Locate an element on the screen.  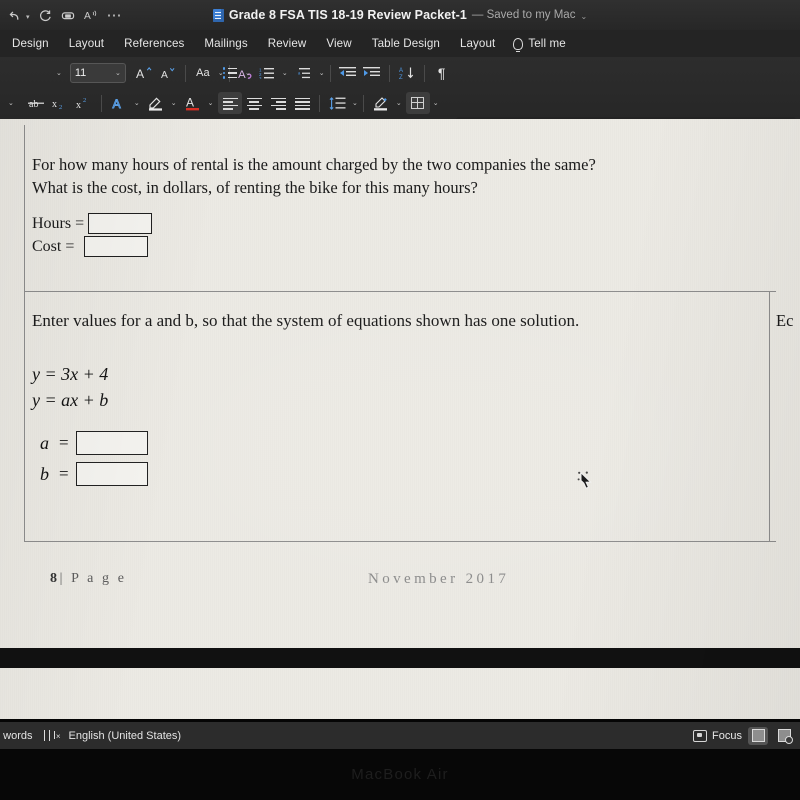
cost-label: Cost = is located at coordinates (53, 246).